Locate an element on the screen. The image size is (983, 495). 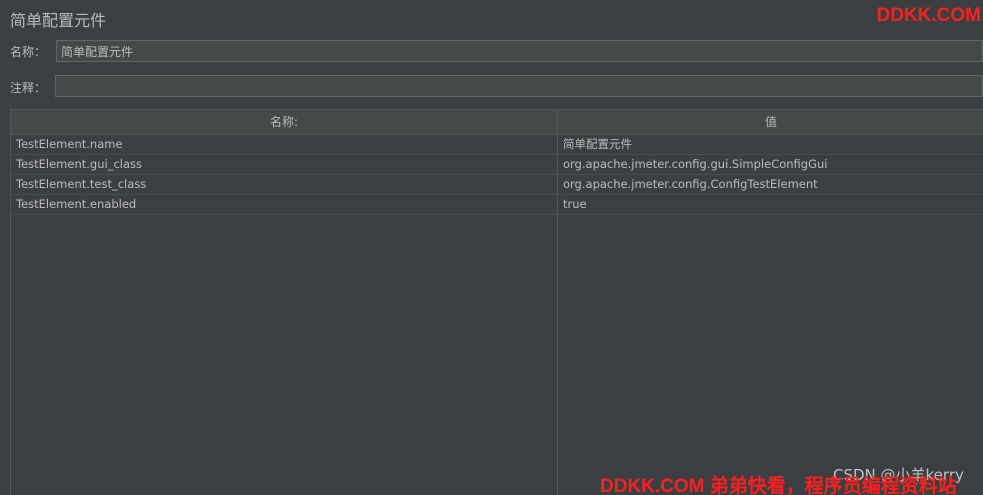
table-row: TestElement.enabled true is located at coordinates (497, 205).